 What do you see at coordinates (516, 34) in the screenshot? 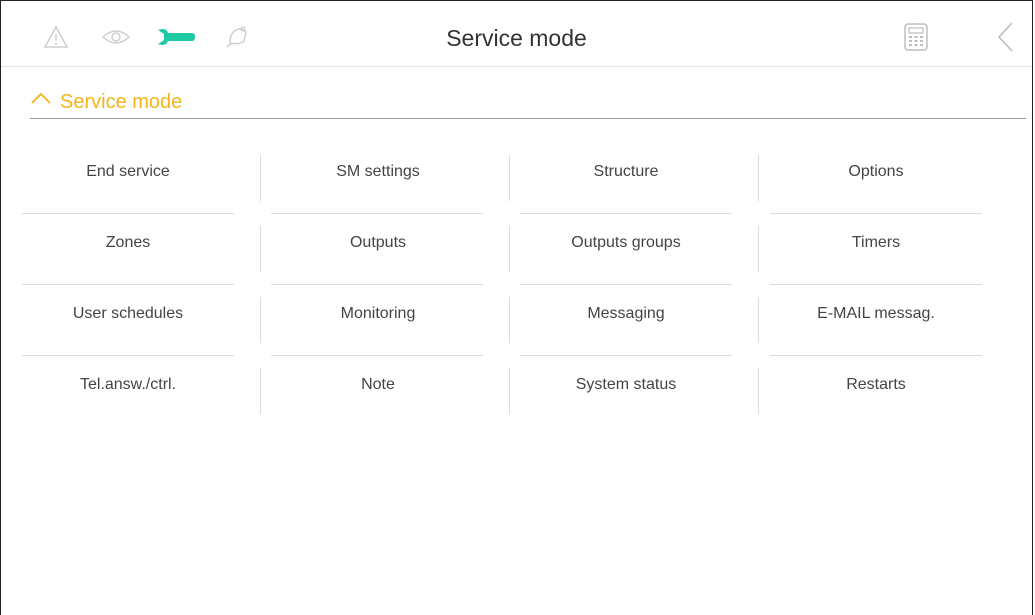
I see `top-bar: Service mode` at bounding box center [516, 34].